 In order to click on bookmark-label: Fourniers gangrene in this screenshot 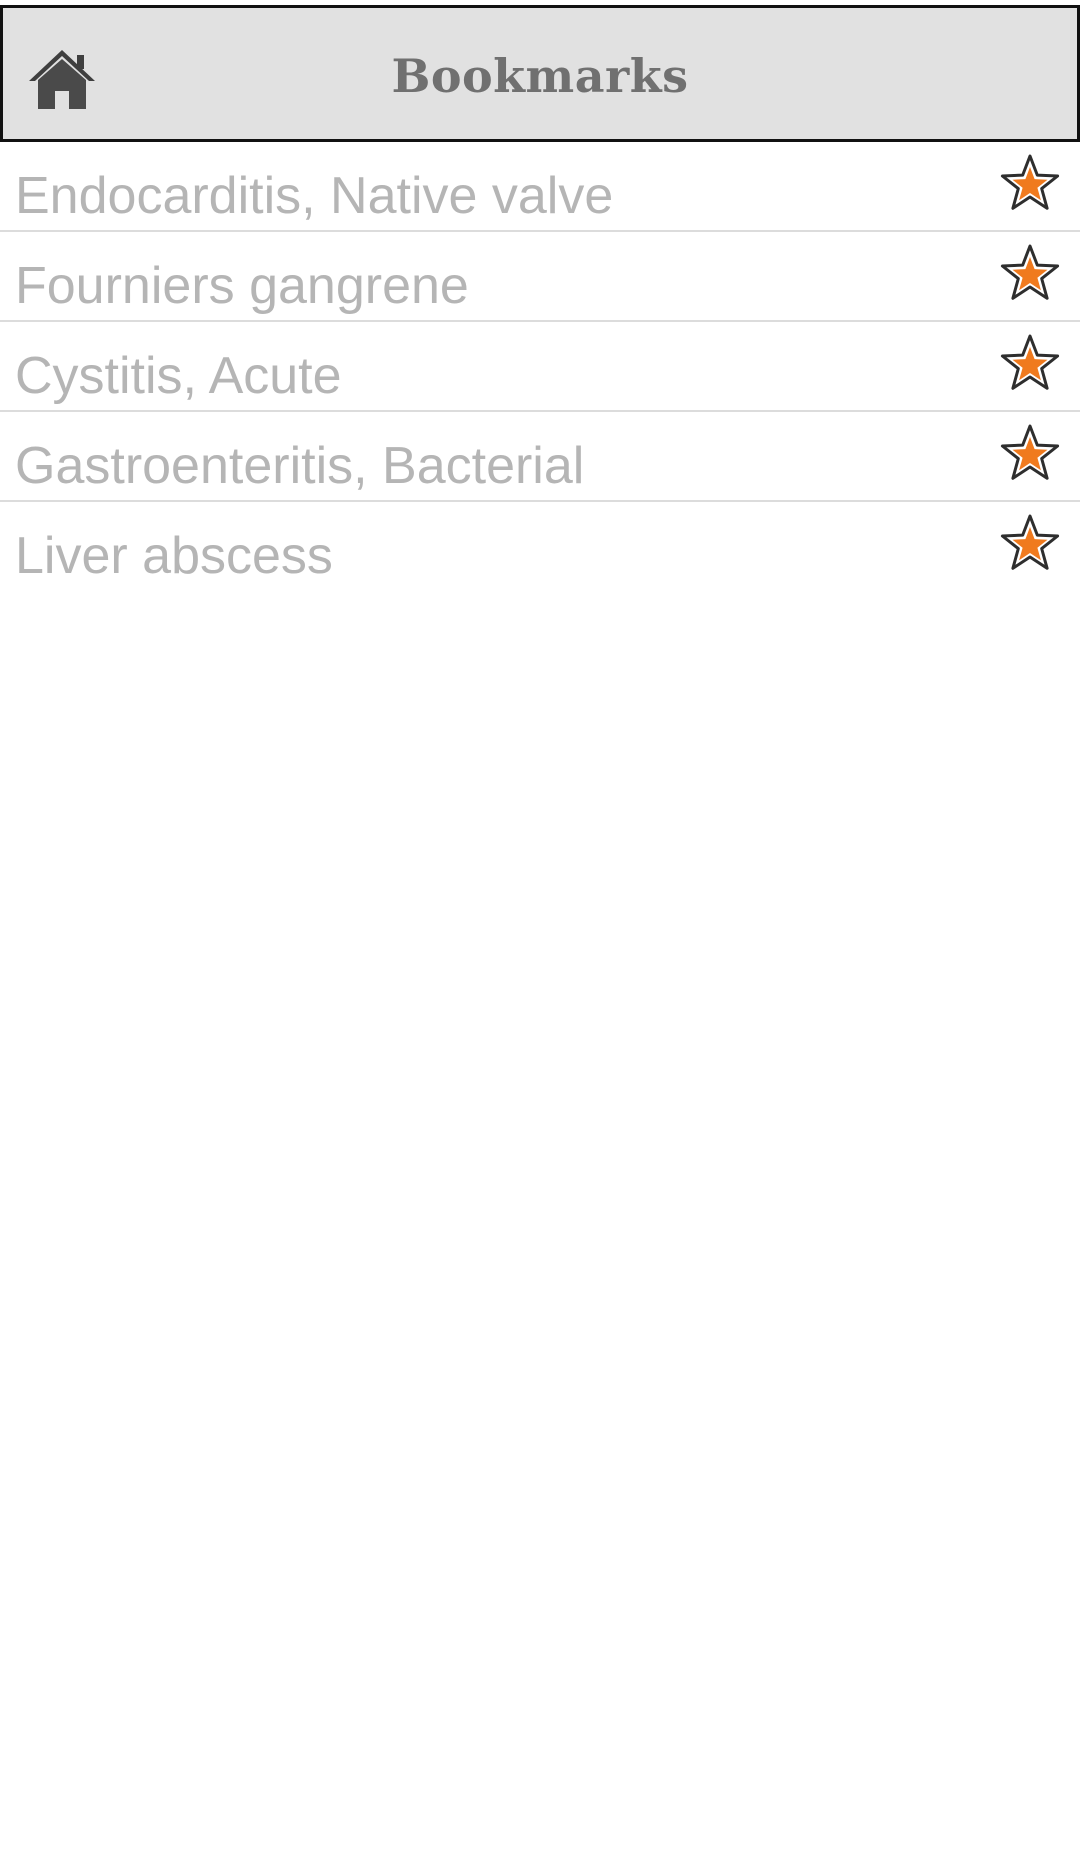, I will do `click(242, 286)`.